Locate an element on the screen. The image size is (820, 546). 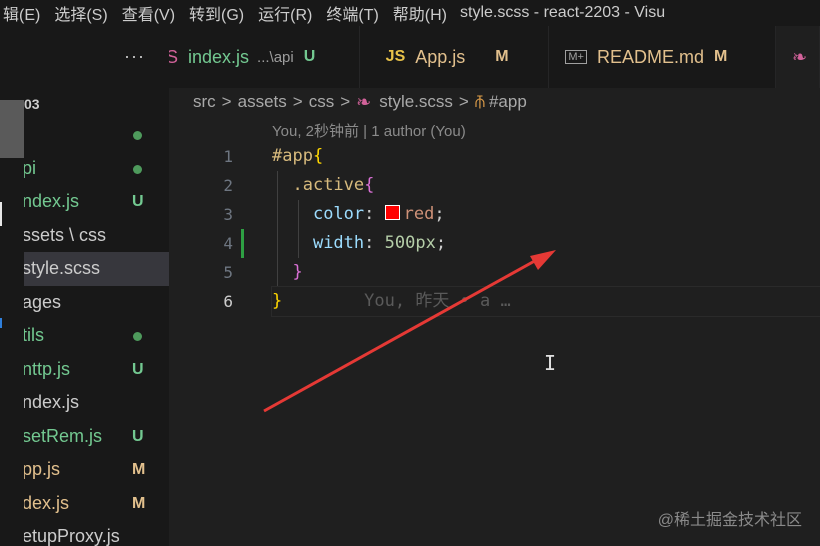
arrow-shaft is located at coordinates (402, 334).